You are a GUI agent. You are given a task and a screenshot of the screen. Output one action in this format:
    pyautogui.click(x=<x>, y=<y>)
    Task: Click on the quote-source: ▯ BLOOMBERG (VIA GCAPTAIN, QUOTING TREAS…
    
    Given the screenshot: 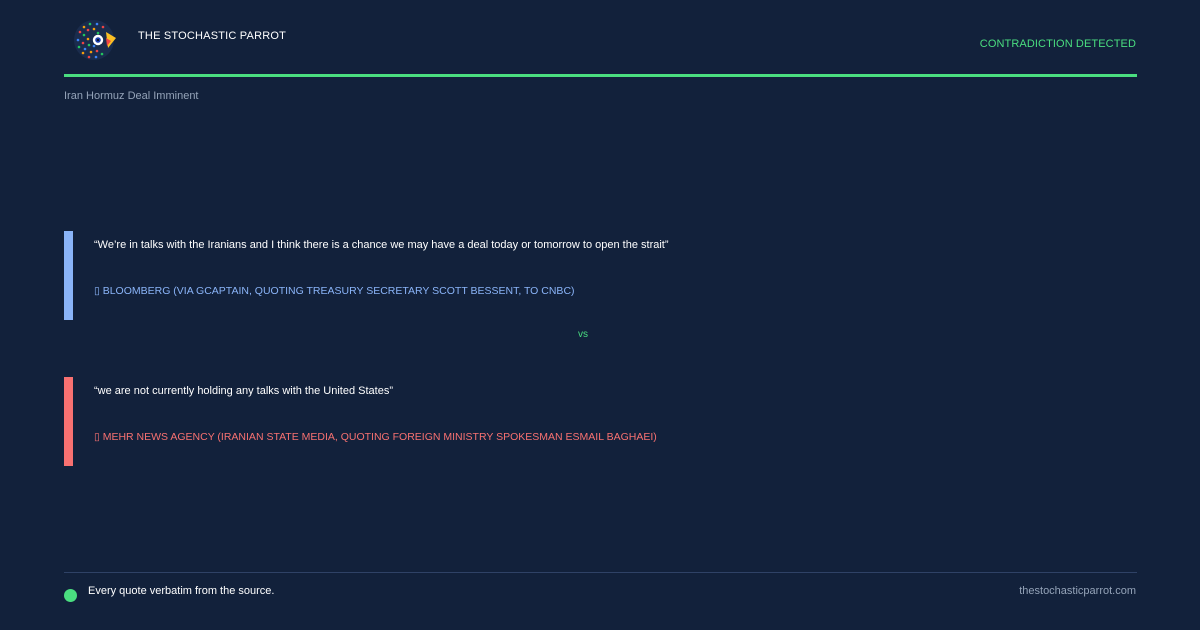 What is the action you would take?
    pyautogui.click(x=334, y=291)
    